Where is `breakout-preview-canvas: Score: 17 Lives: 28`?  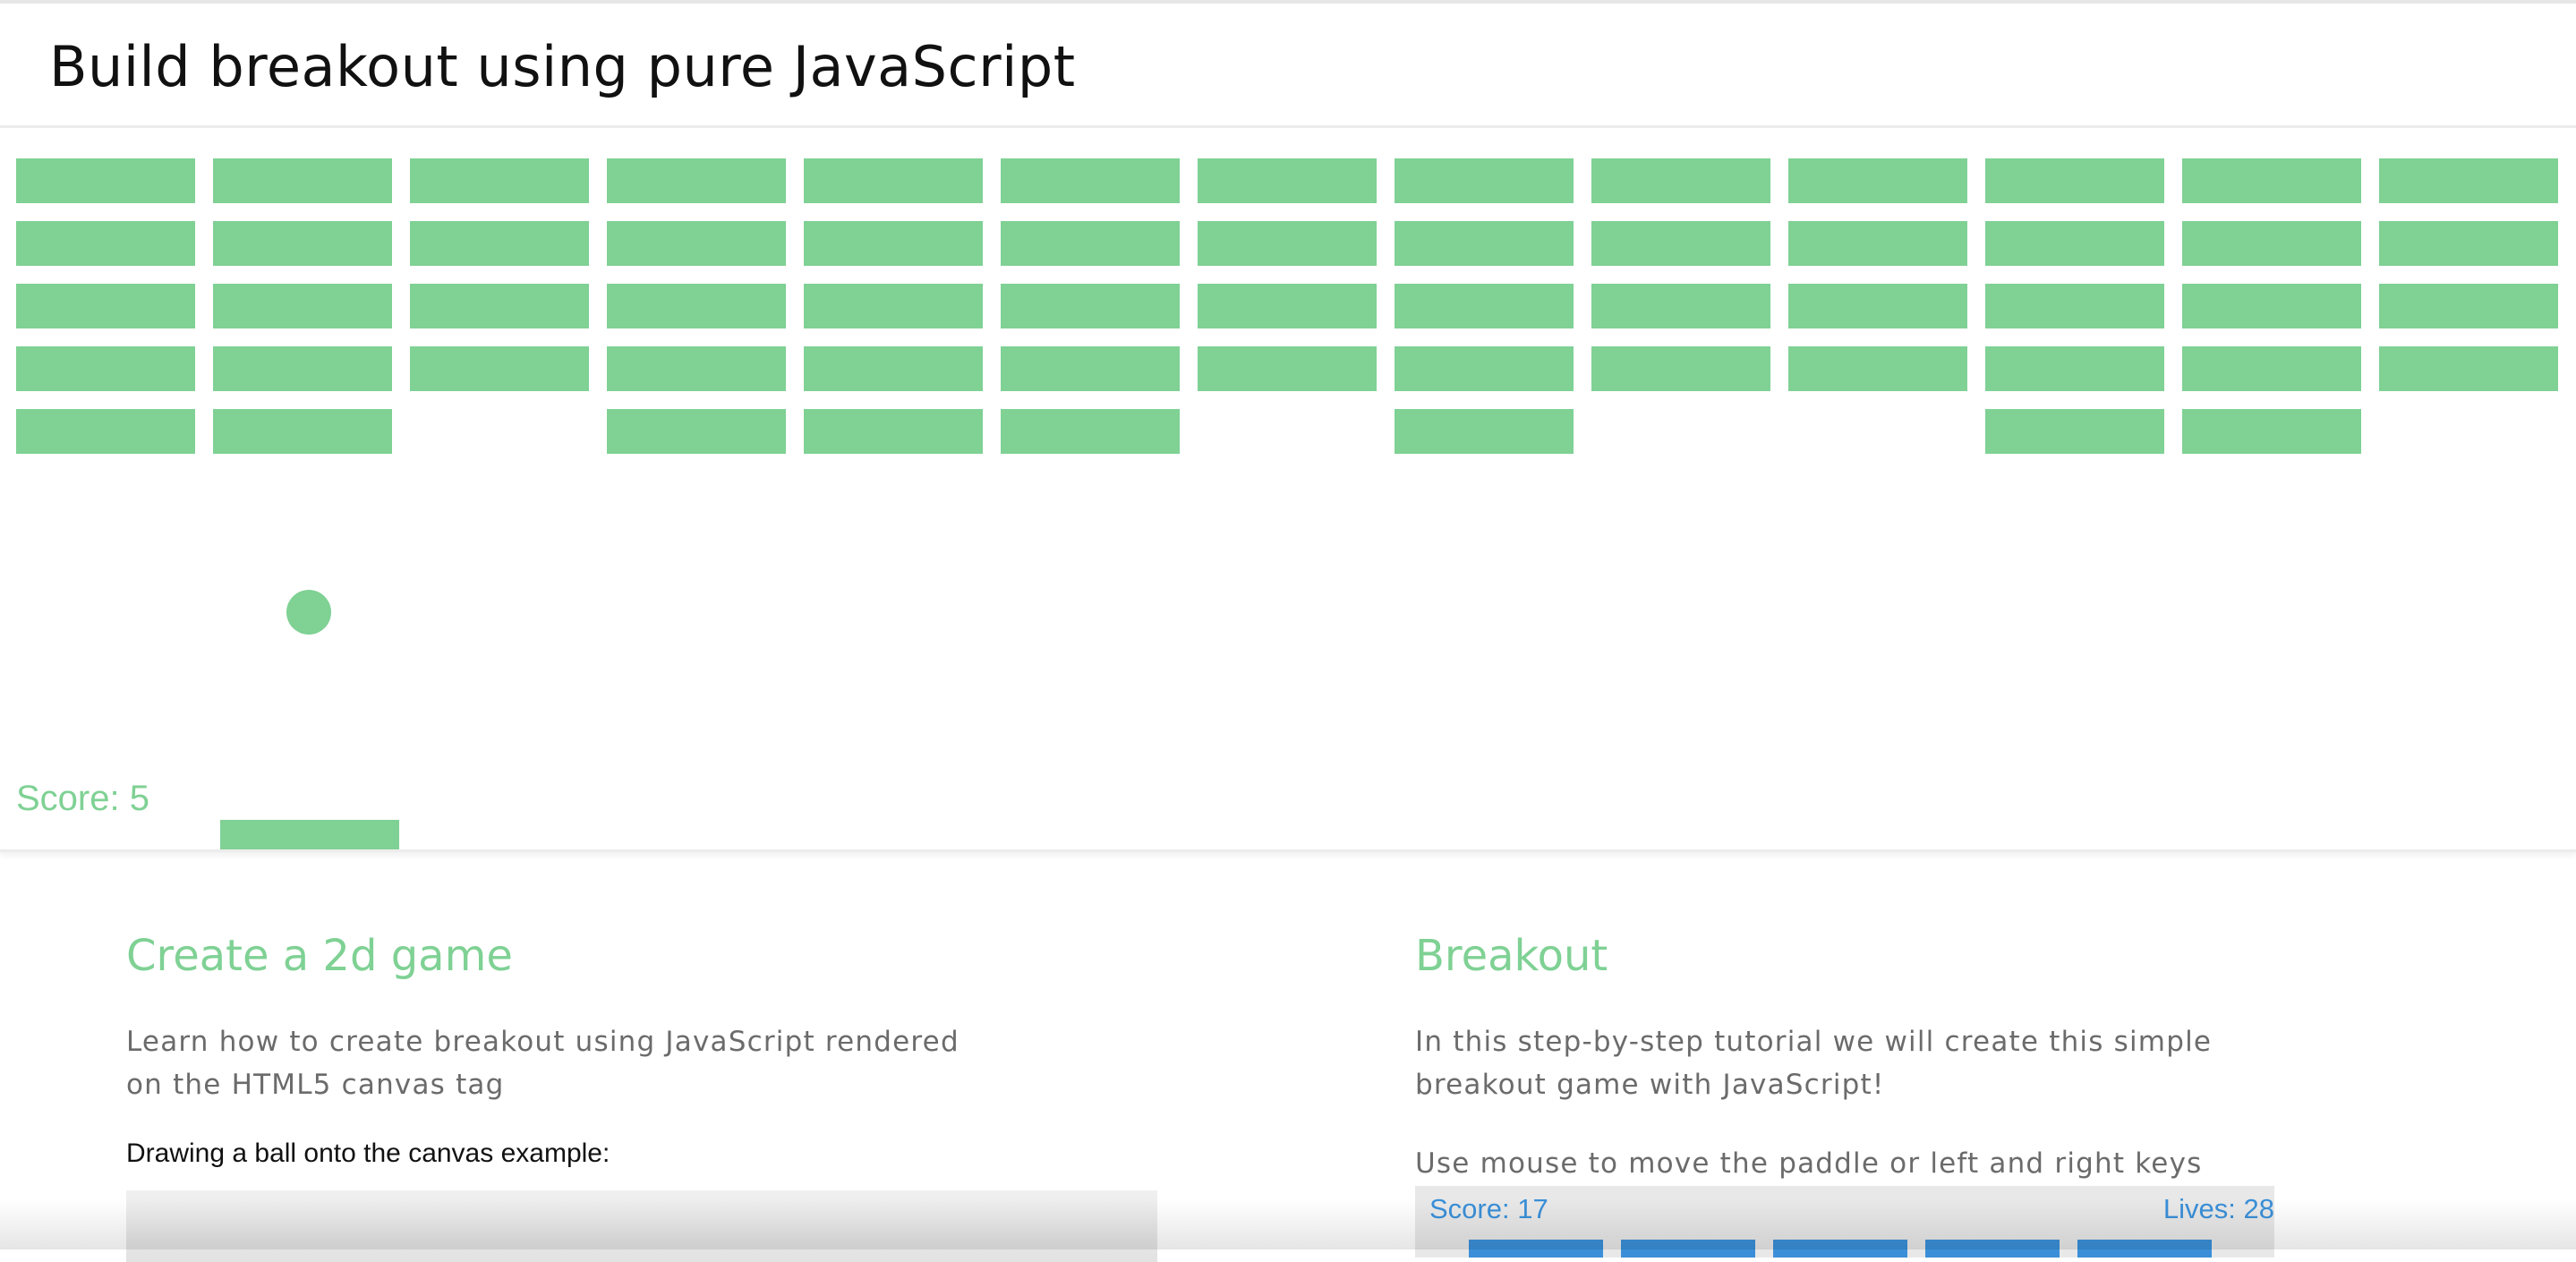
breakout-preview-canvas: Score: 17 Lives: 28 is located at coordinates (1844, 1222).